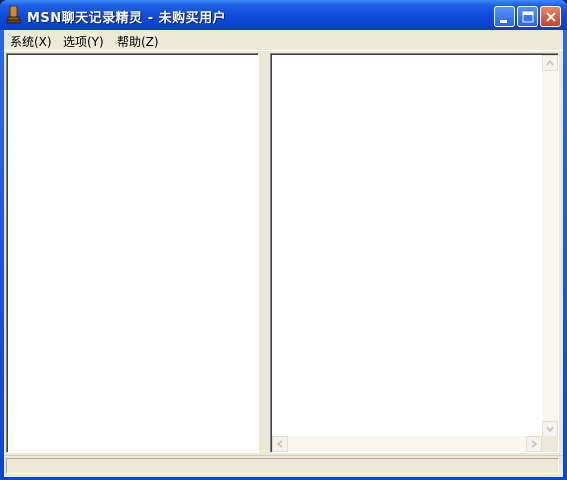  Describe the element at coordinates (283, 40) in the screenshot. I see `menu-bar: 系统(X) 选项(Y) 帮助(Z)` at that location.